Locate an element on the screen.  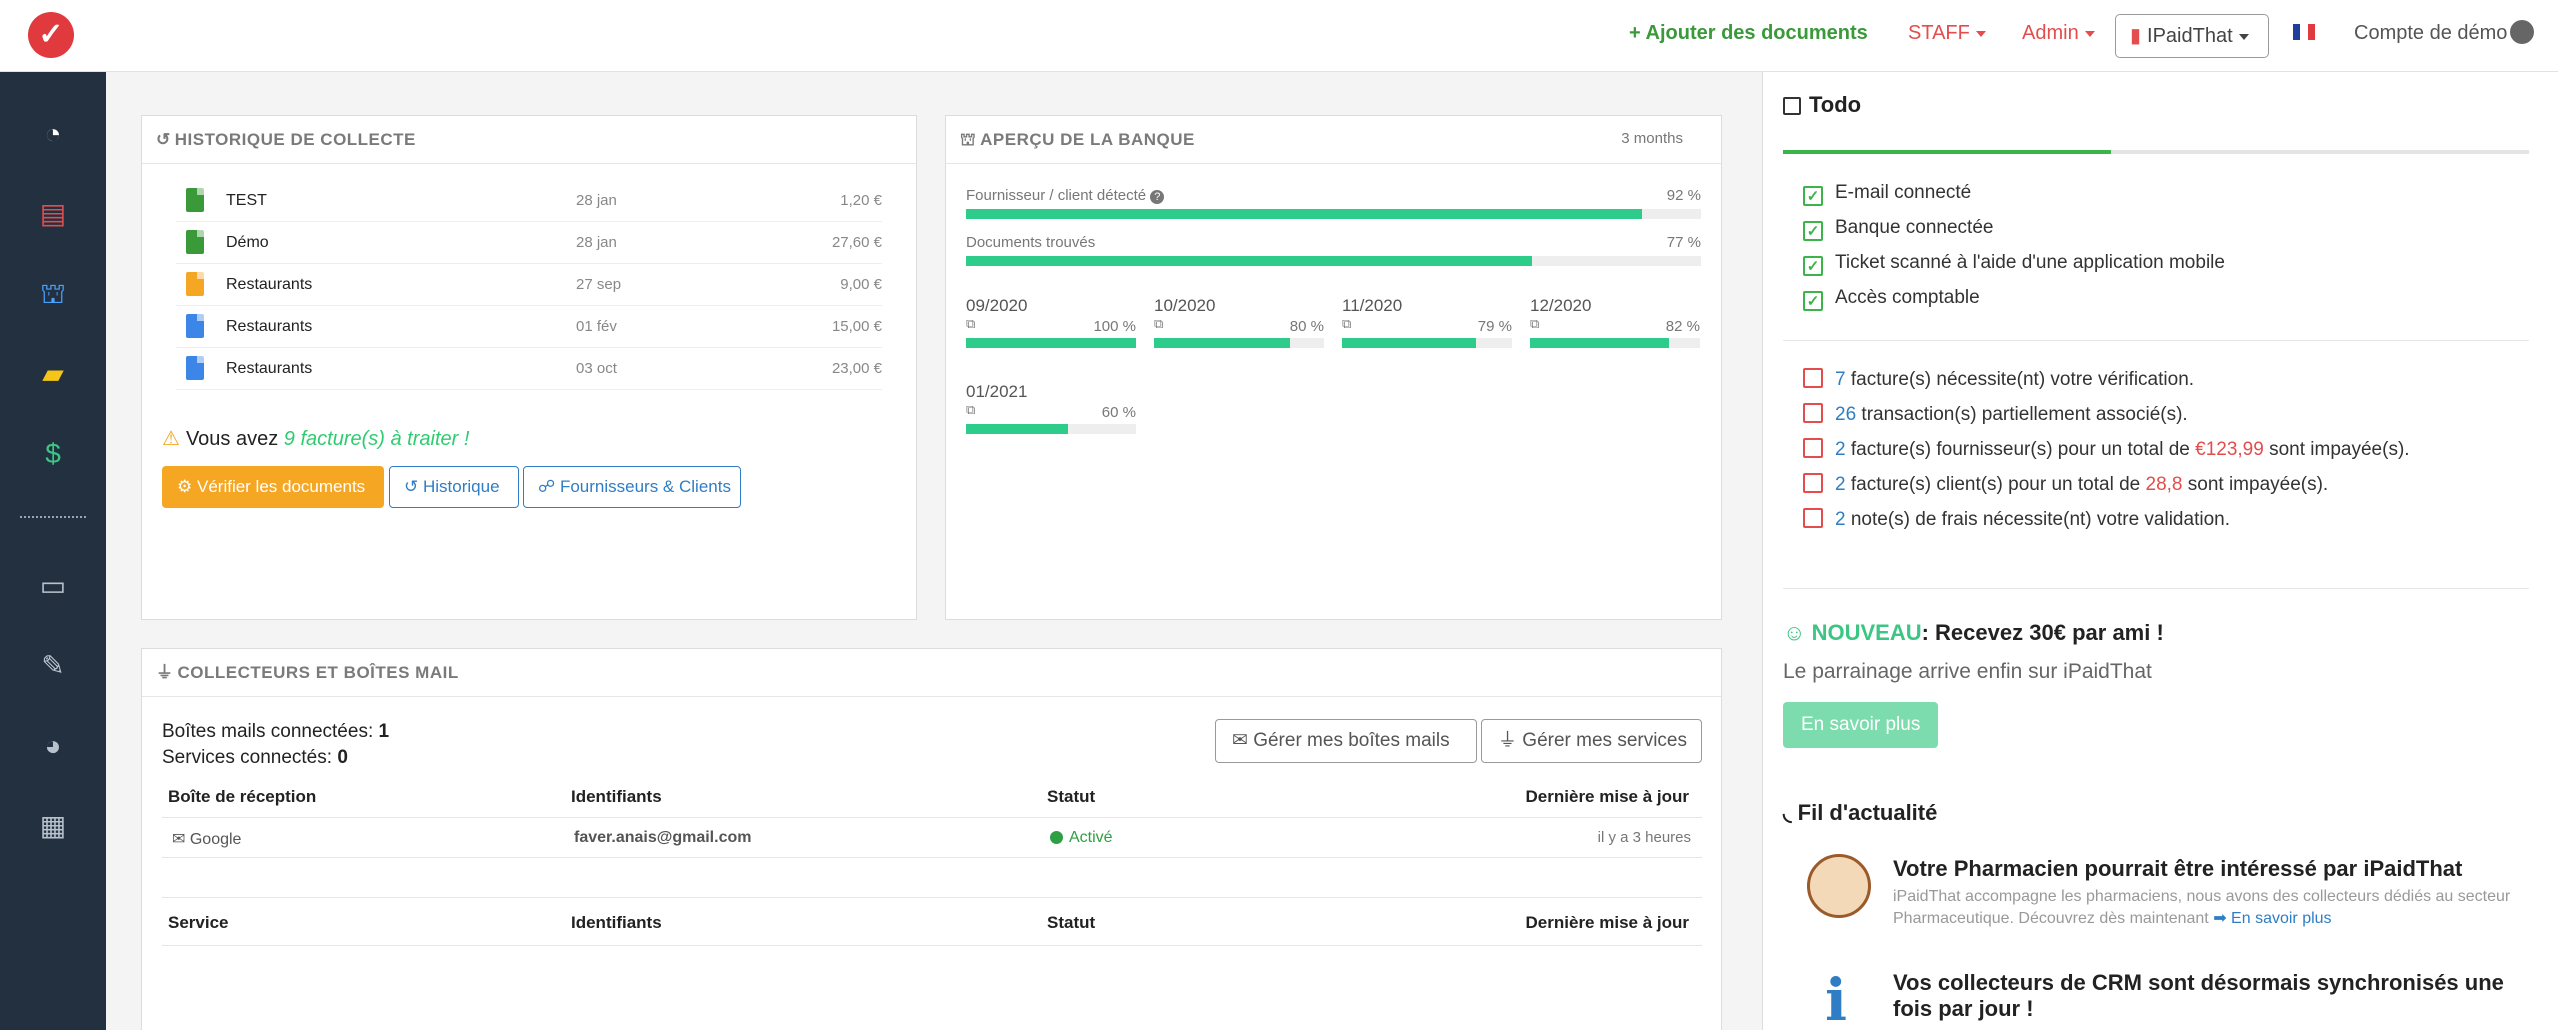
month-percent: 80 % is located at coordinates (1306, 326).